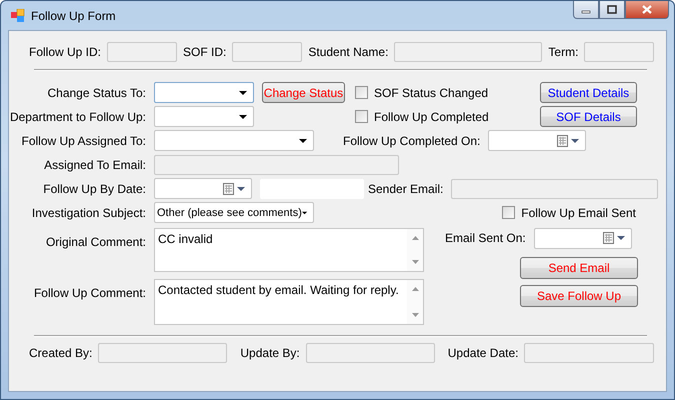 Image resolution: width=675 pixels, height=400 pixels. I want to click on field-label: Department to Follow Up:, so click(77, 117).